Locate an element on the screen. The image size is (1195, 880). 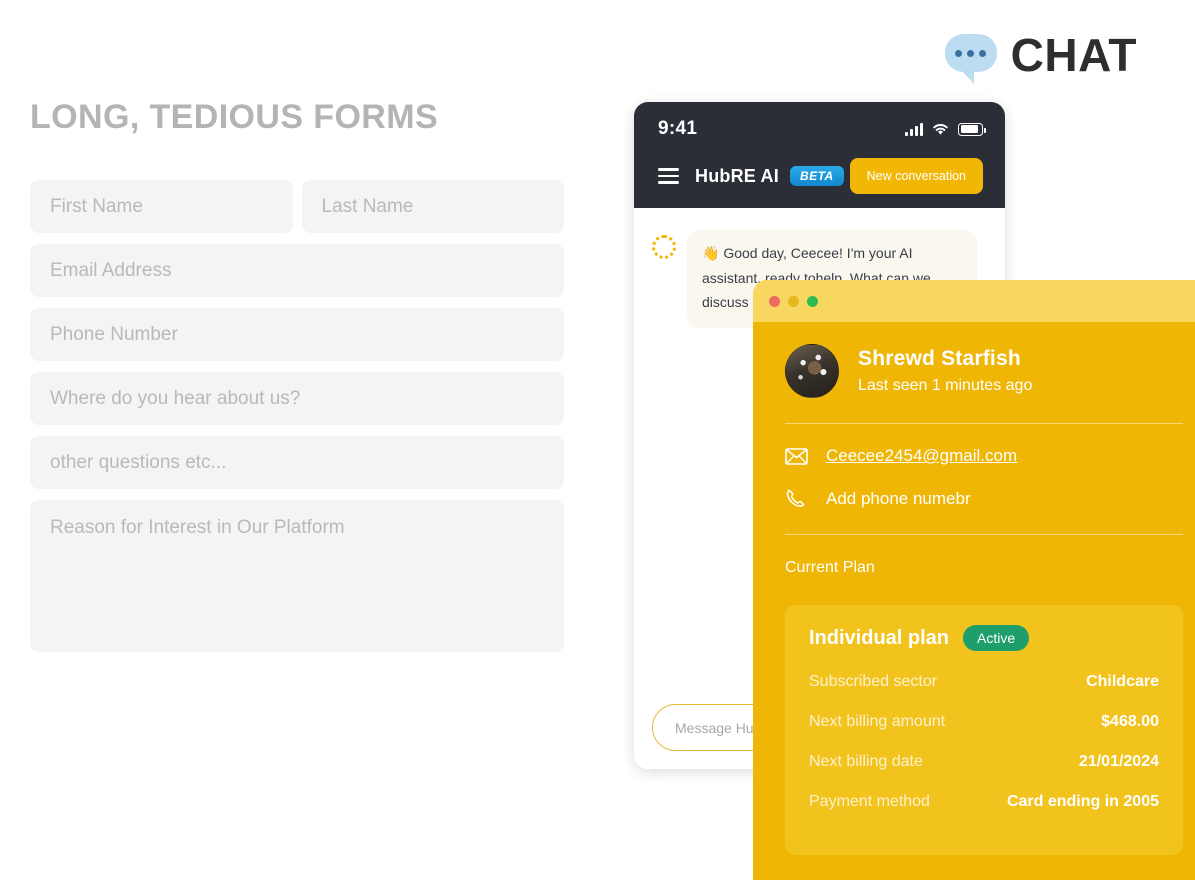
chat-bubble-icon is located at coordinates (970, 59).